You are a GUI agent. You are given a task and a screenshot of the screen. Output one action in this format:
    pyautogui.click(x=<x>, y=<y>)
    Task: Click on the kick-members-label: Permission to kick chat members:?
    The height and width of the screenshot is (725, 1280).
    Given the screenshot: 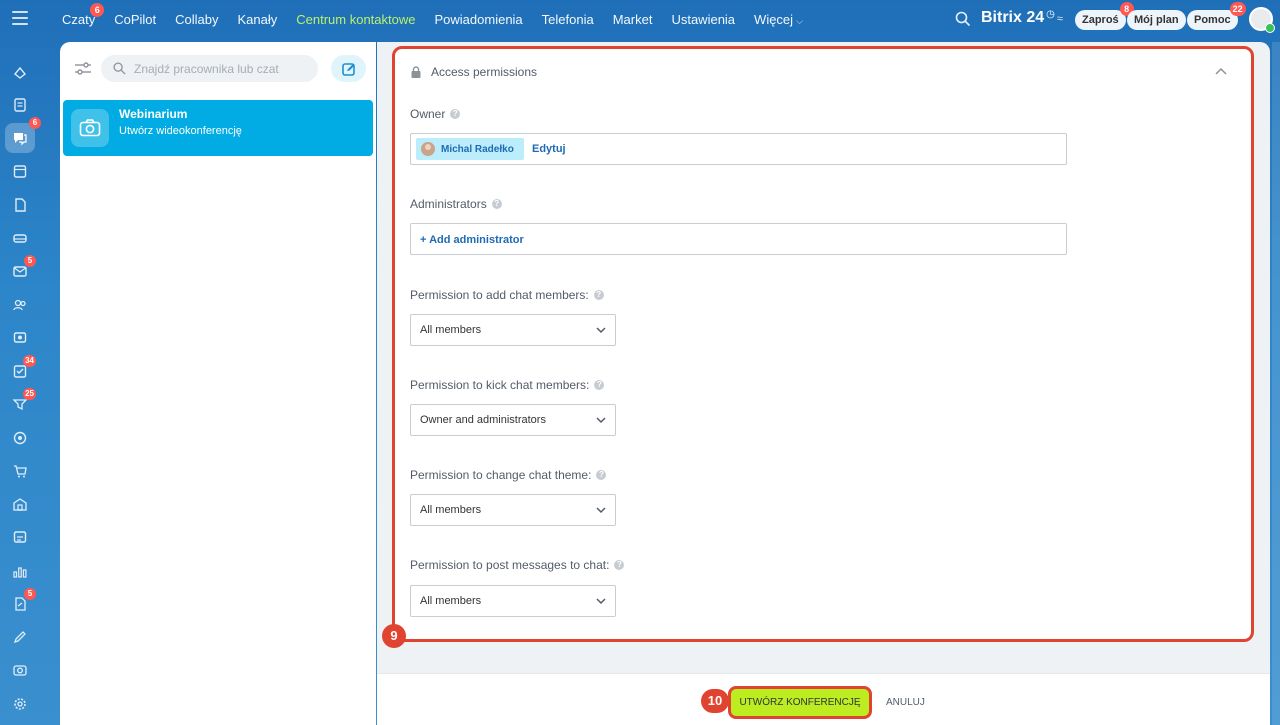 What is the action you would take?
    pyautogui.click(x=507, y=385)
    